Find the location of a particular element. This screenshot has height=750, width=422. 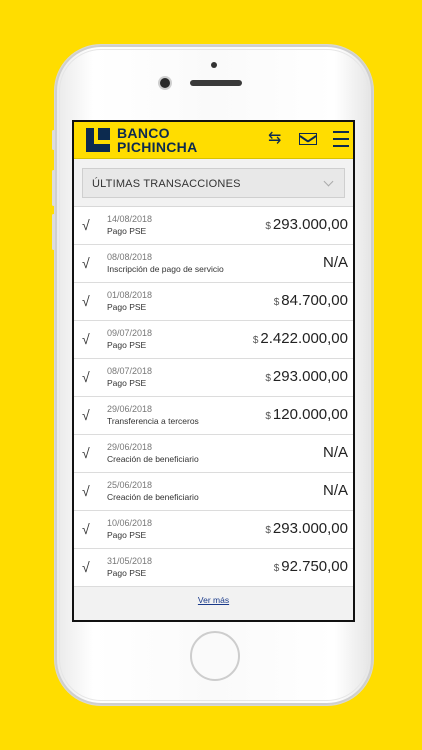

transaction-amount: $92.750,00 is located at coordinates (311, 568).